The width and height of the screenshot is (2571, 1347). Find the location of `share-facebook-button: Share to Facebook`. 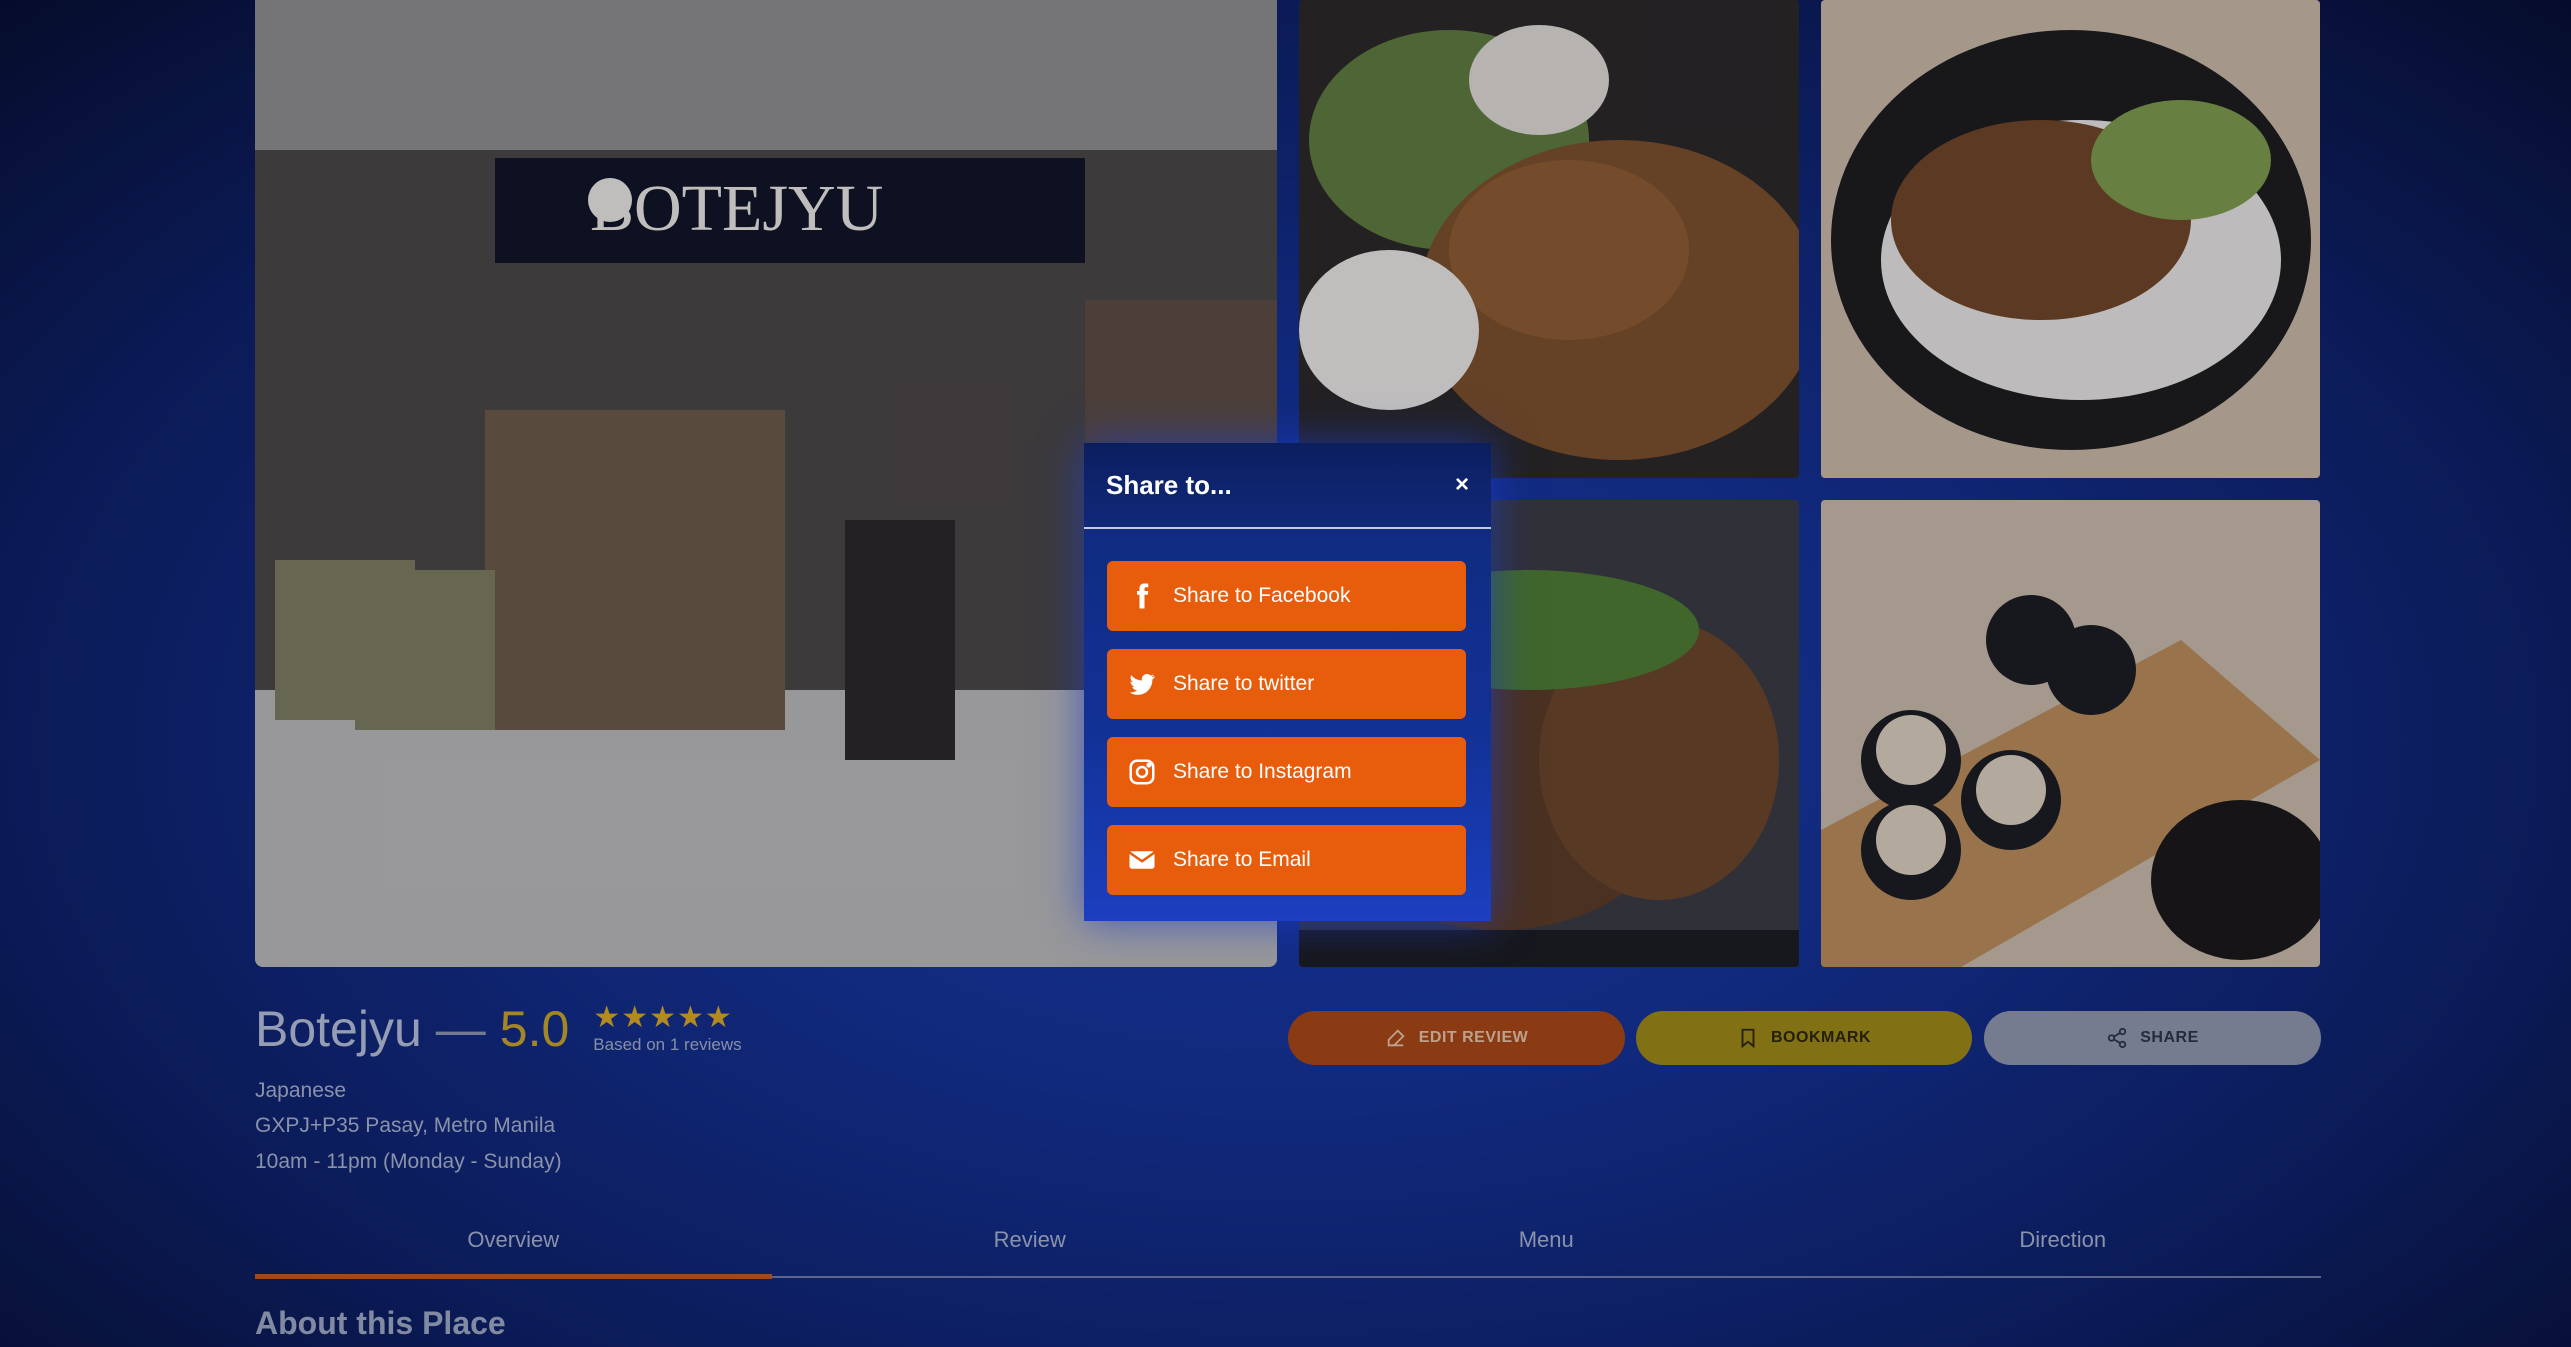

share-facebook-button: Share to Facebook is located at coordinates (1286, 596).